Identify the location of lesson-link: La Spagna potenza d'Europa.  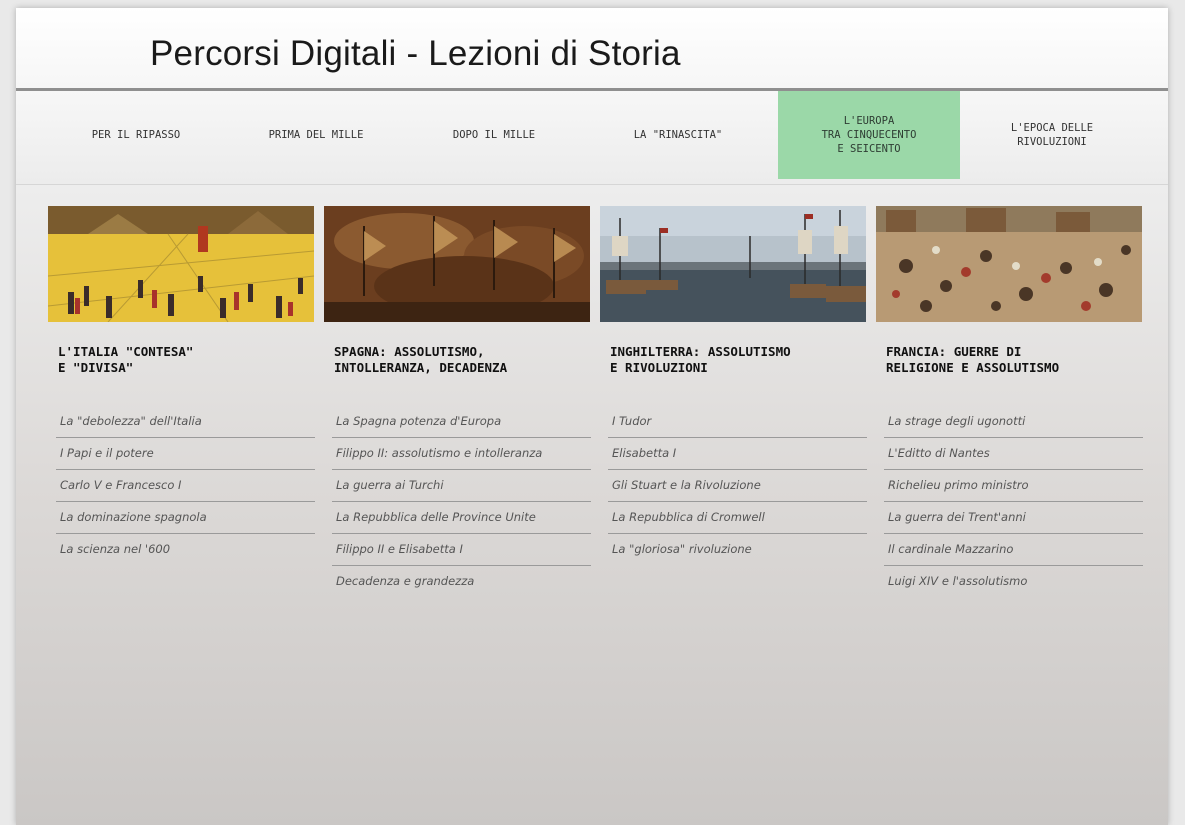
(461, 422).